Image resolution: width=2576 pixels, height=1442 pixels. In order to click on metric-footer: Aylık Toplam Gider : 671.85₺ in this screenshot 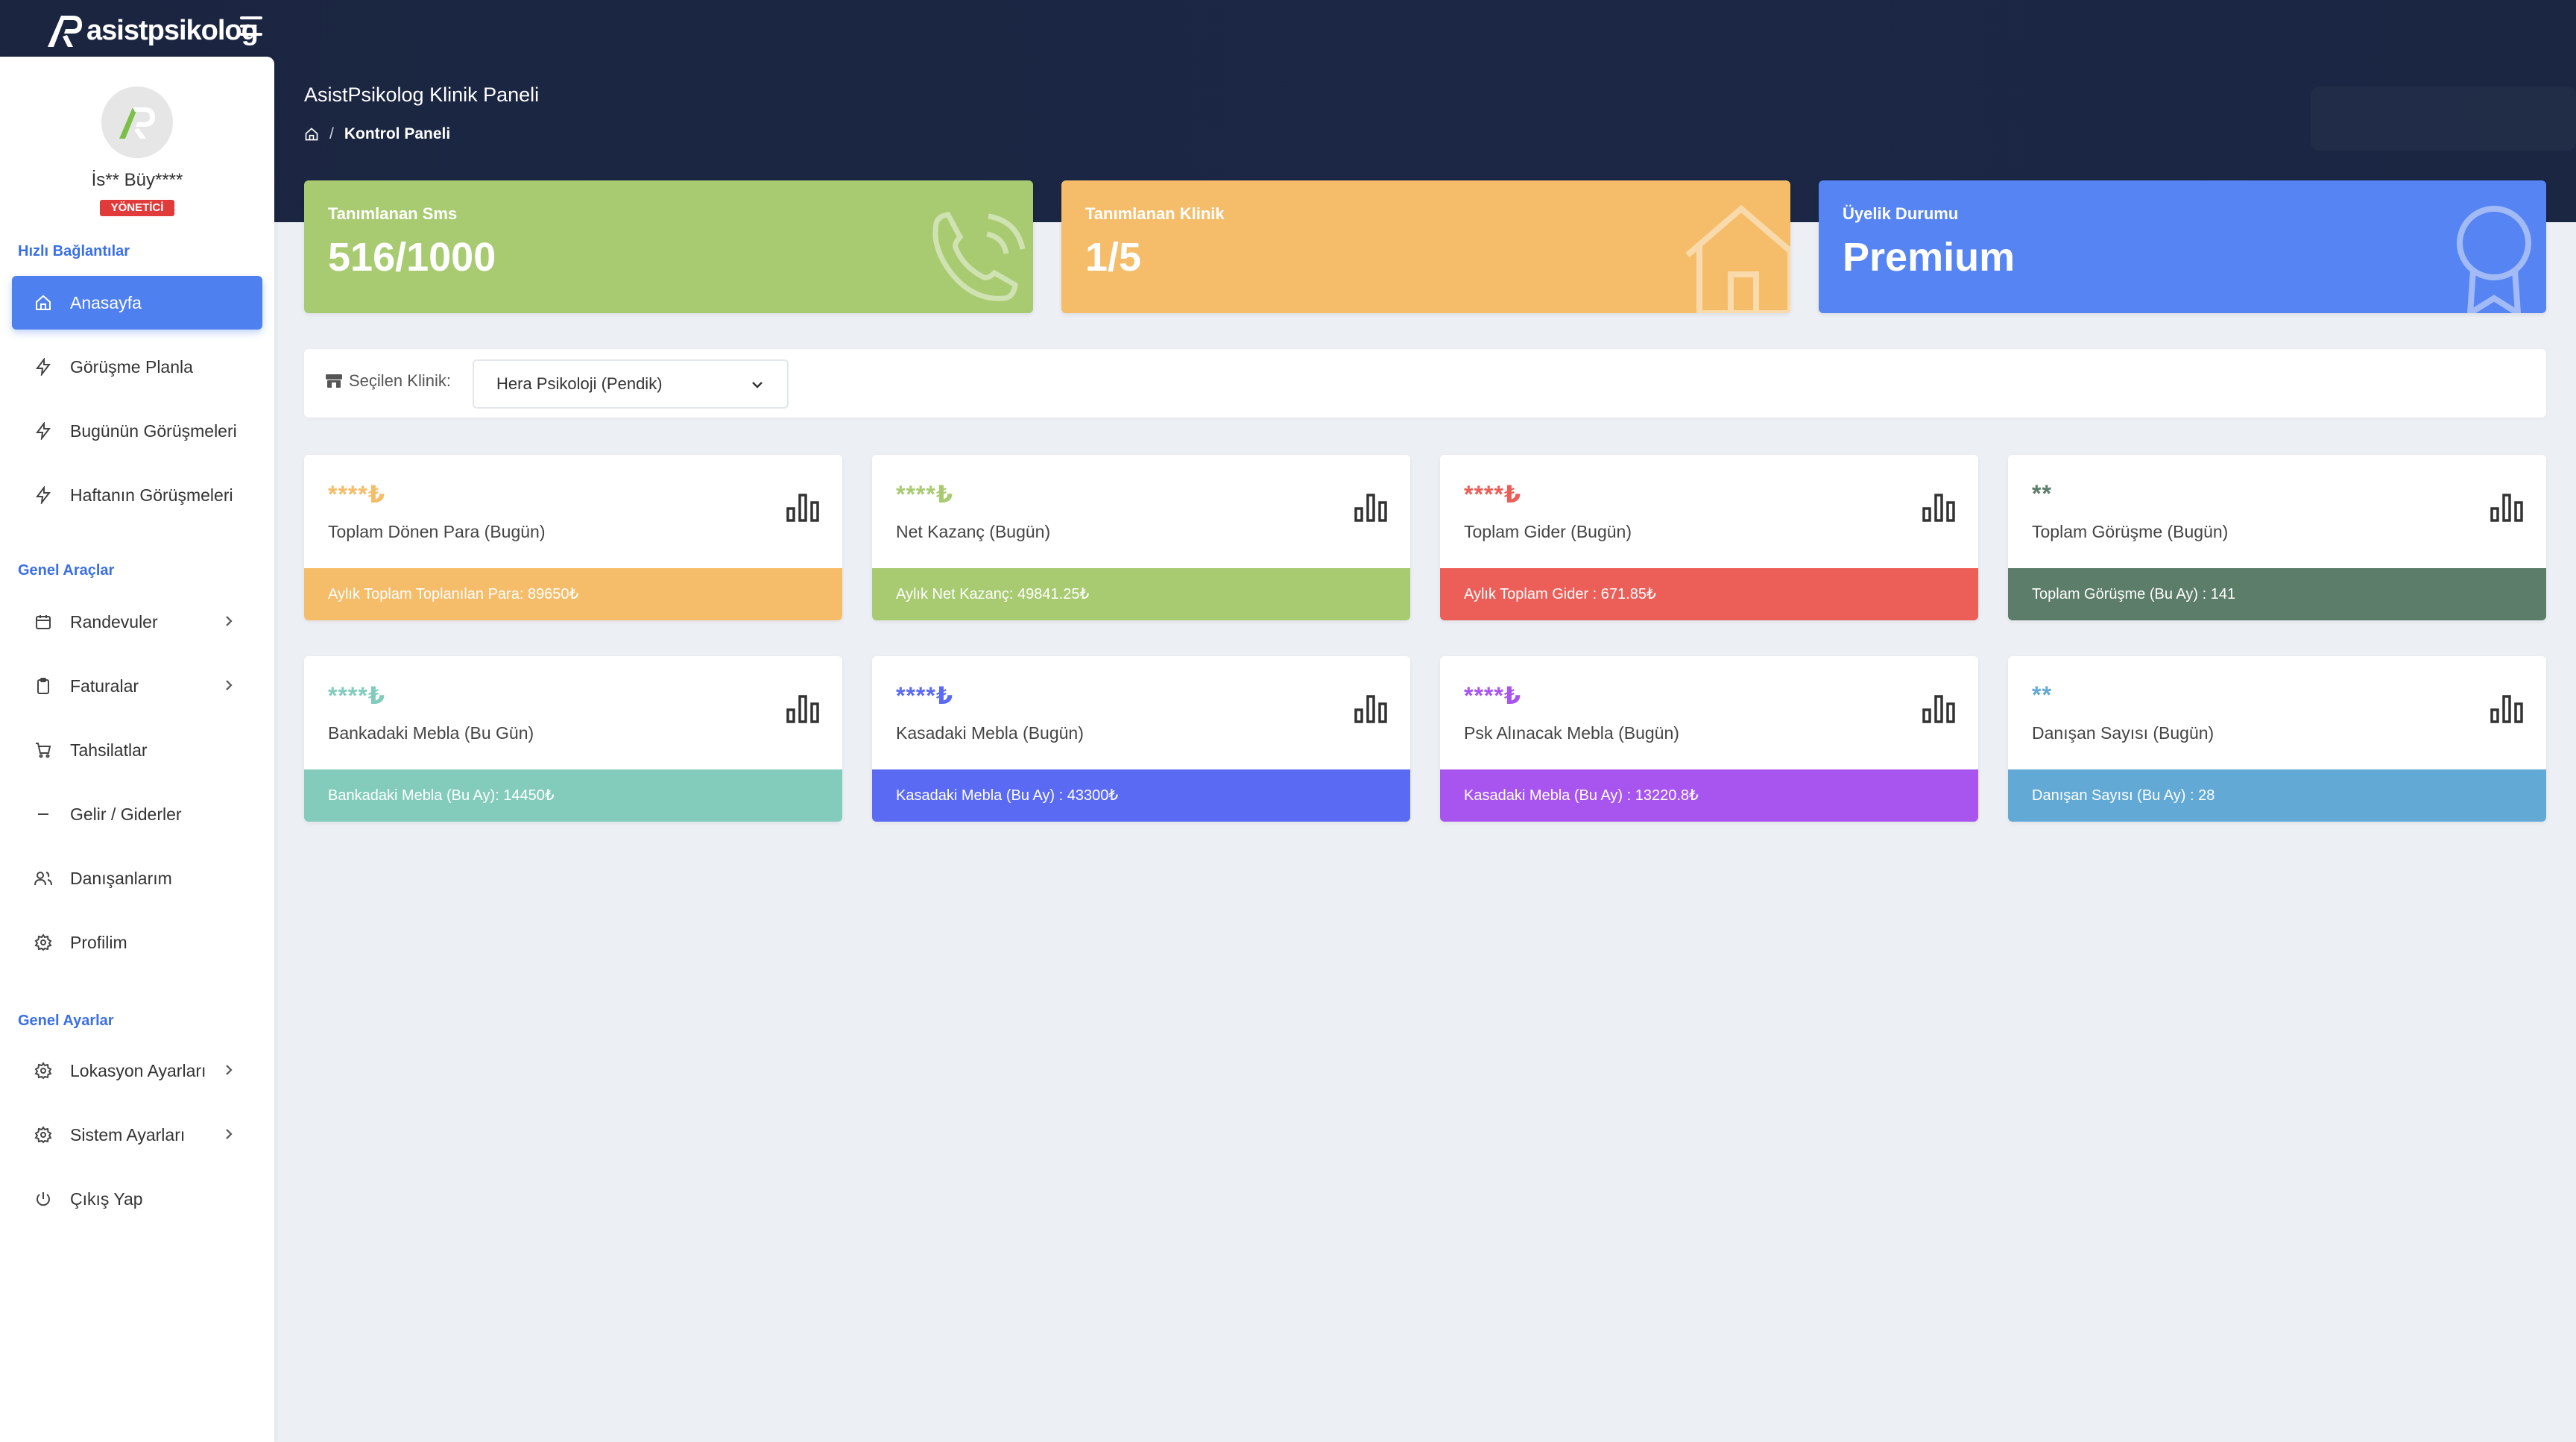, I will do `click(1709, 594)`.